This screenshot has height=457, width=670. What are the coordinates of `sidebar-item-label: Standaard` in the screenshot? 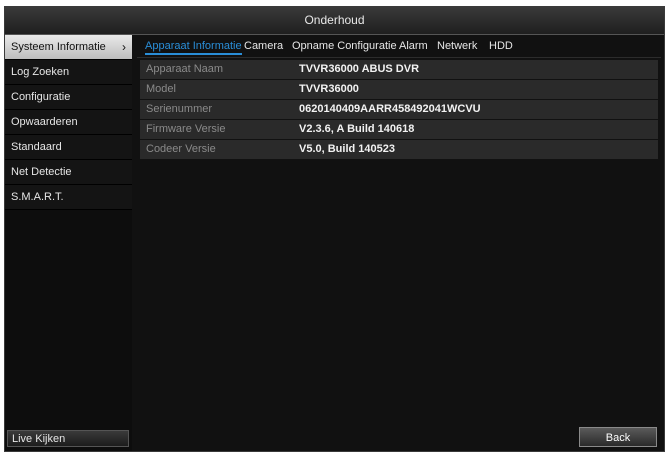 It's located at (36, 147).